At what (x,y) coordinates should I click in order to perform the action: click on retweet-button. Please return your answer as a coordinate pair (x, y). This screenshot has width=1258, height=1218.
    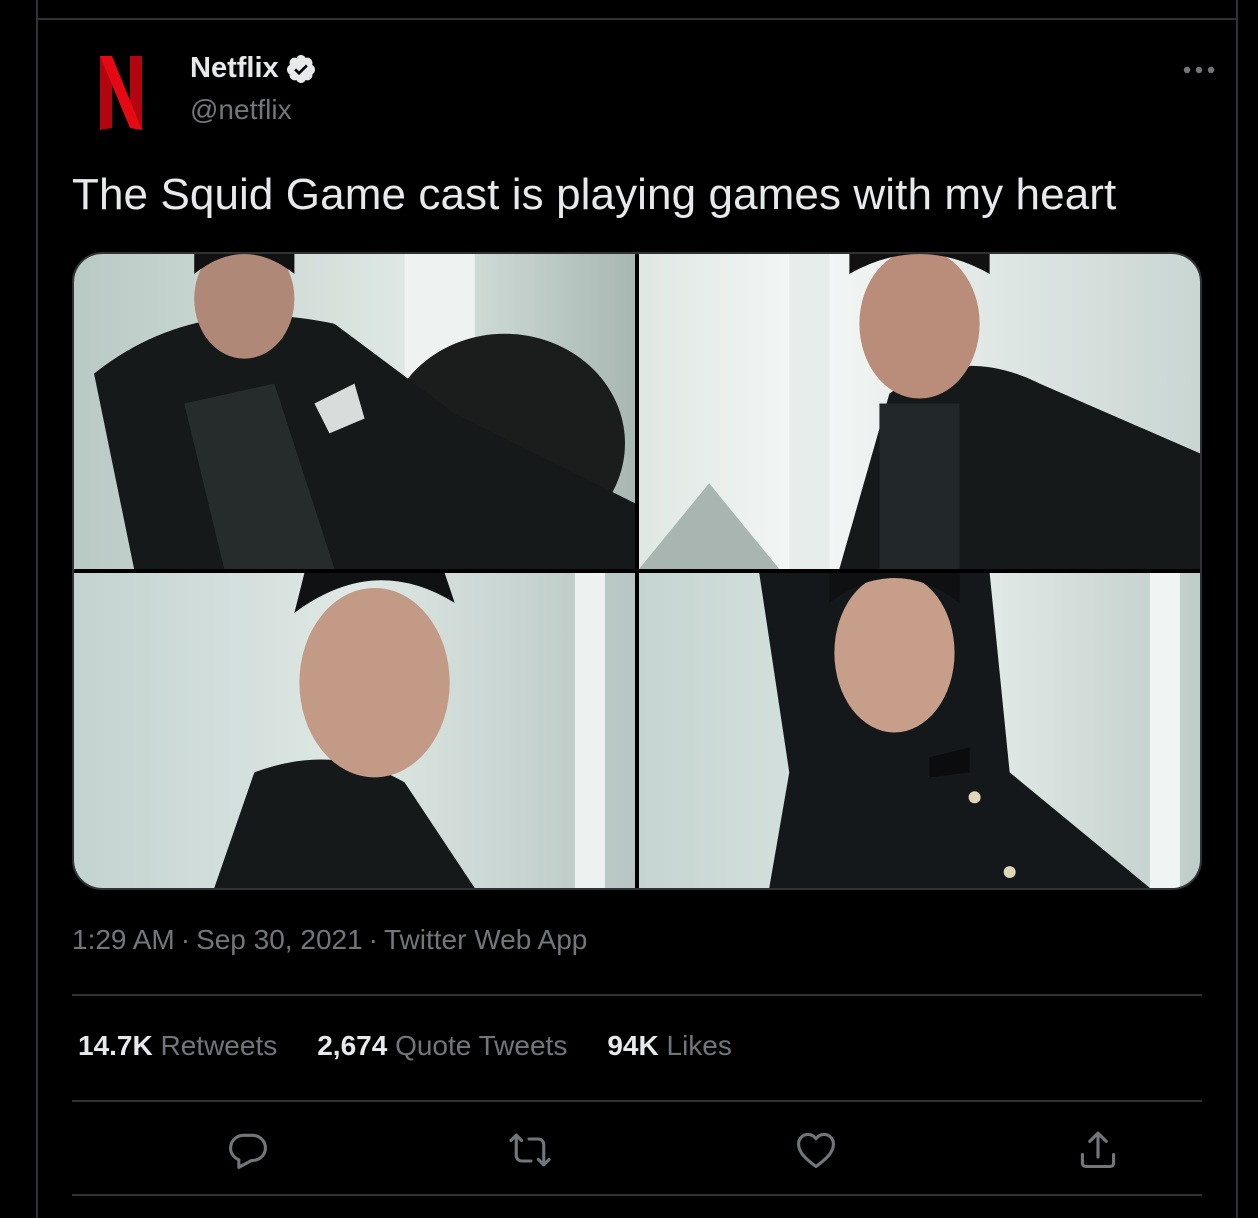
    Looking at the image, I should click on (530, 1150).